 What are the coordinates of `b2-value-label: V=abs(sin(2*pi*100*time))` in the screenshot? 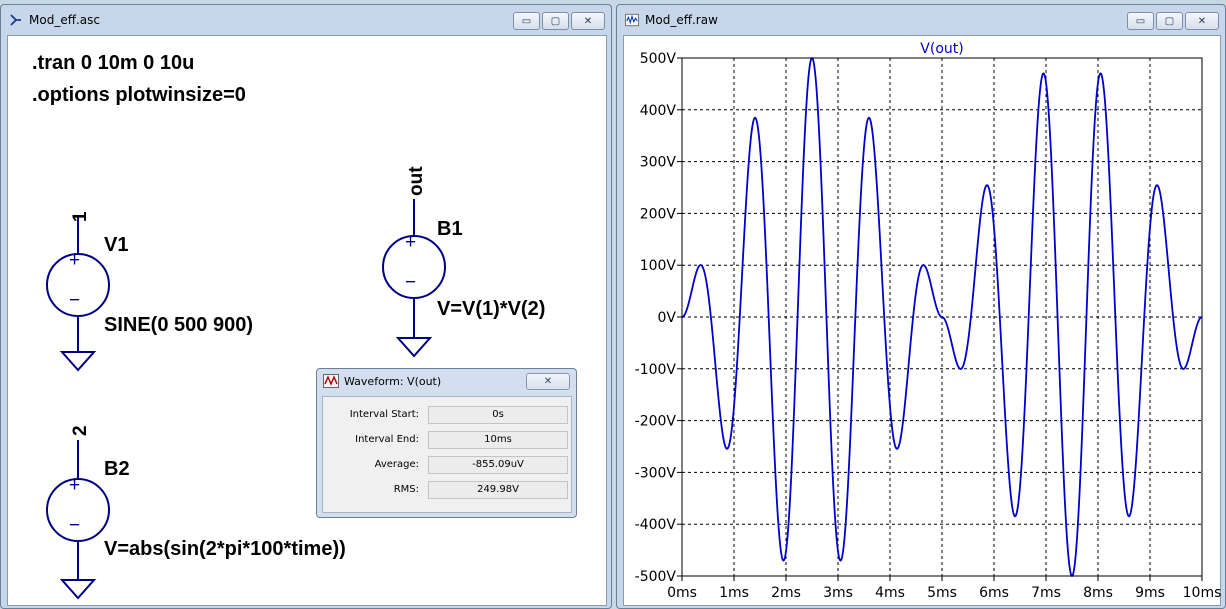 It's located at (225, 549).